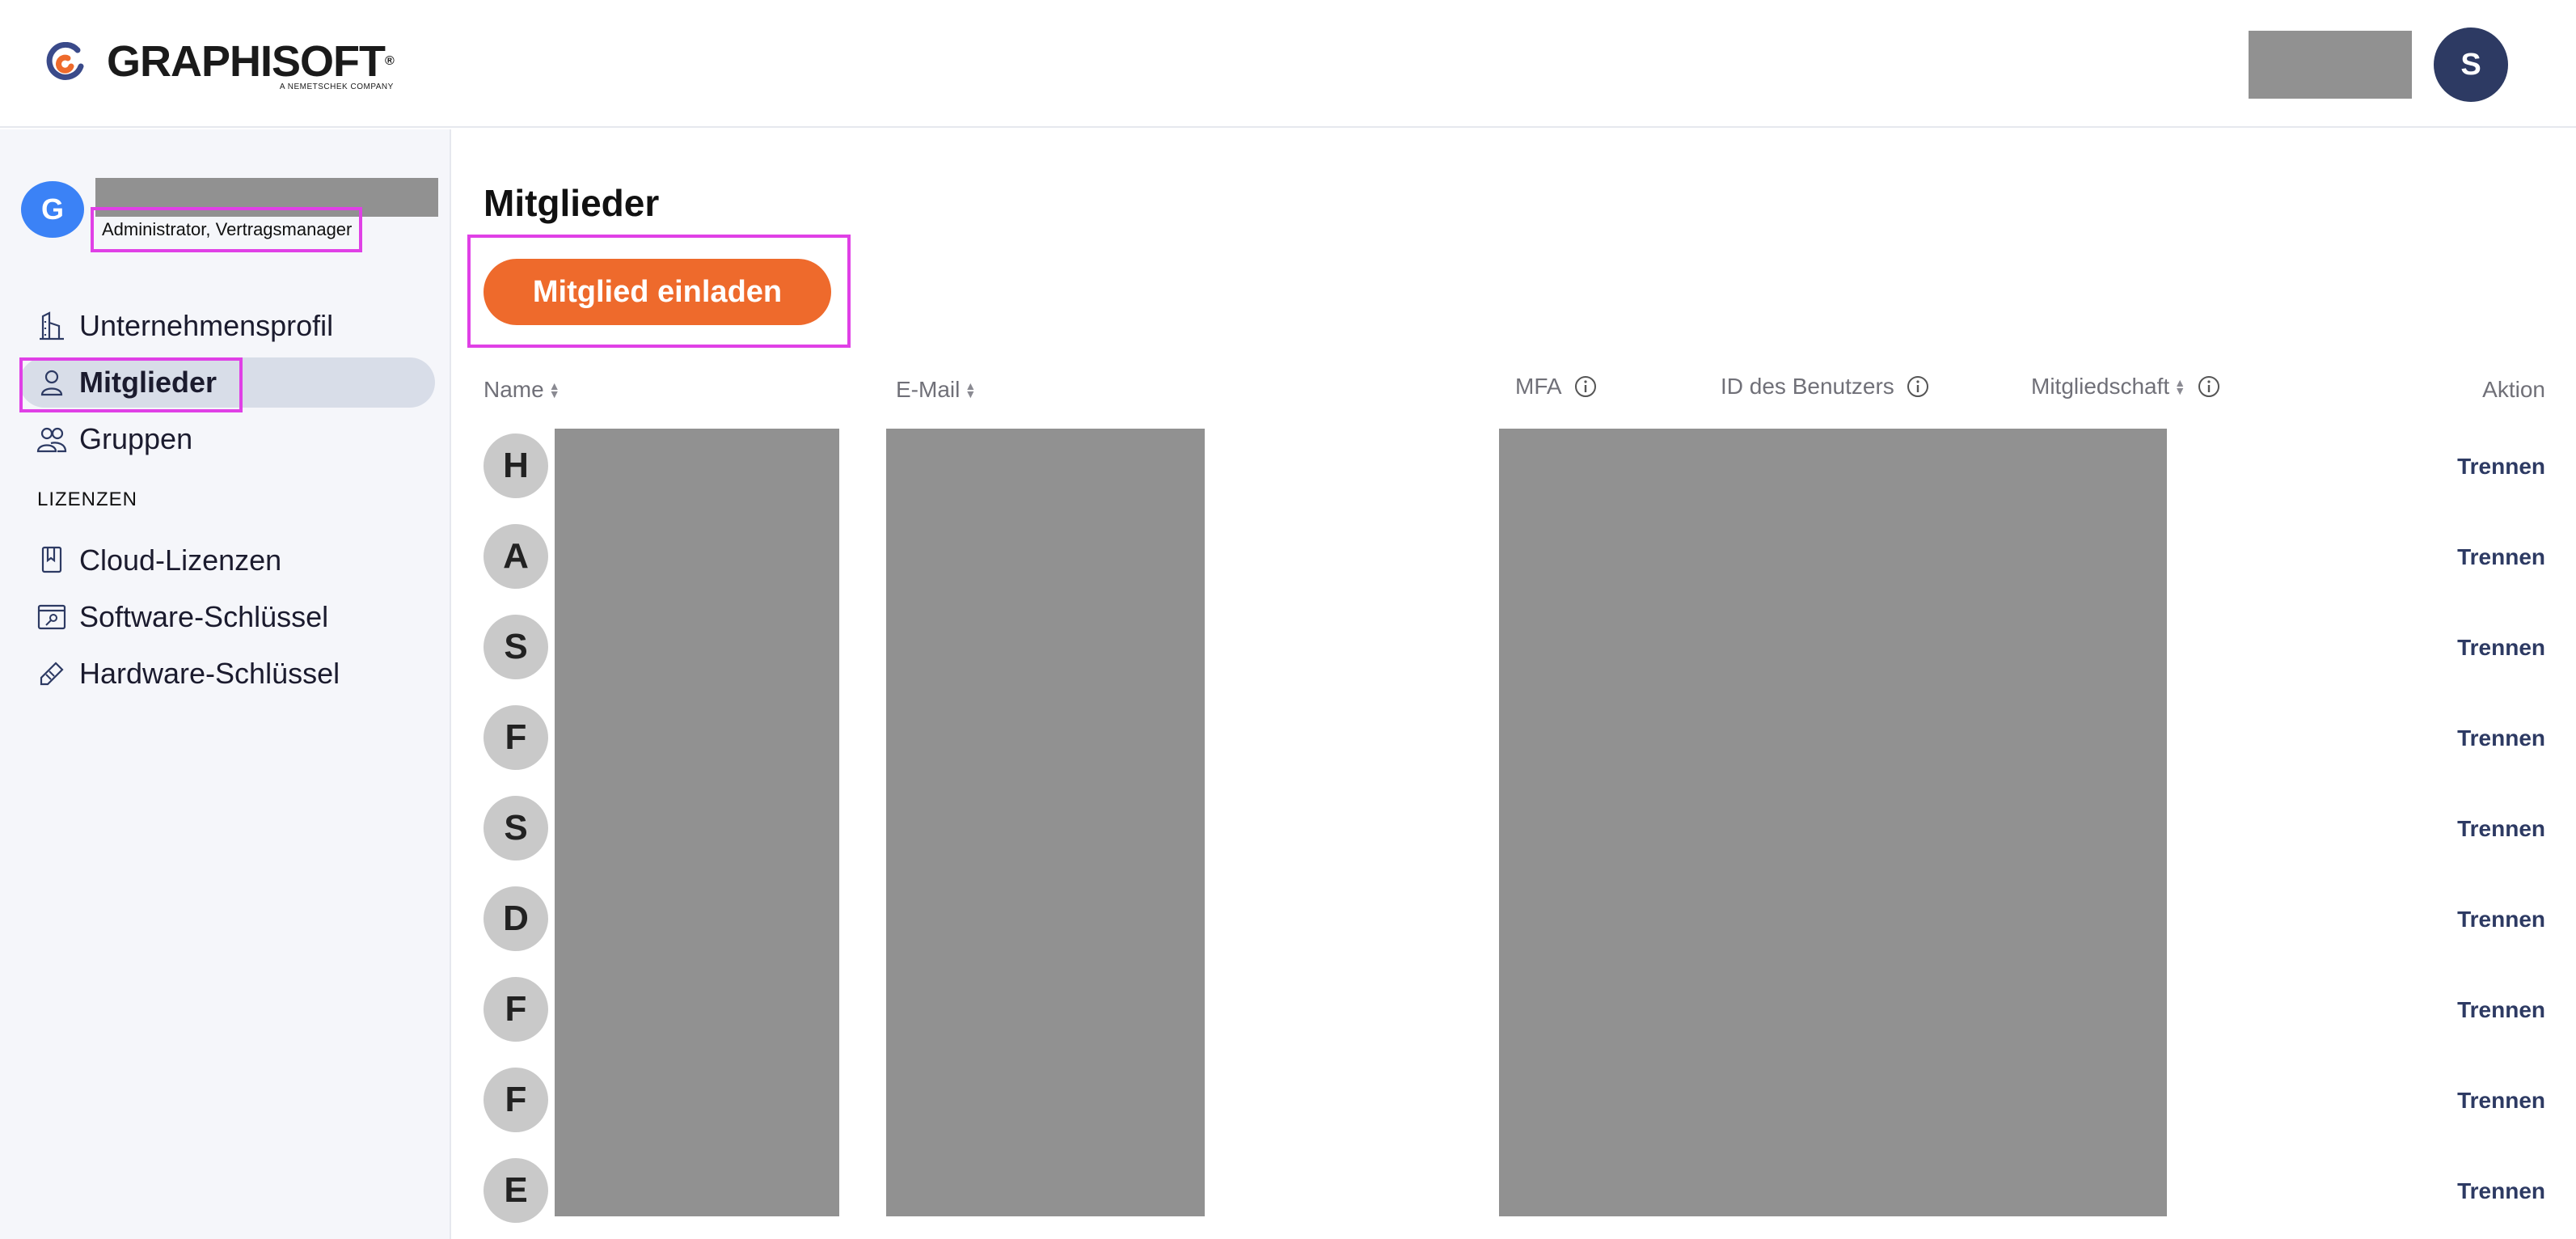 The width and height of the screenshot is (2576, 1239). Describe the element at coordinates (516, 918) in the screenshot. I see `member-avatar: D` at that location.